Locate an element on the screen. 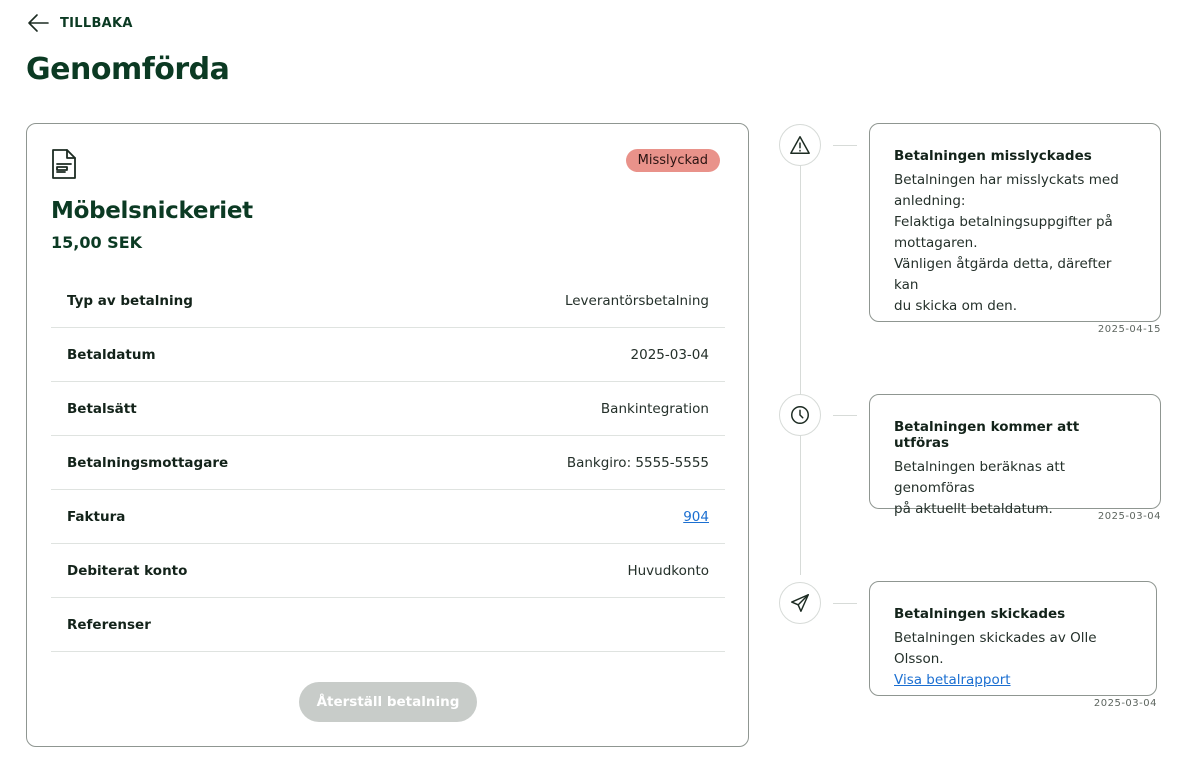 This screenshot has height=772, width=1184. detail-row-references: Referenser is located at coordinates (388, 625).